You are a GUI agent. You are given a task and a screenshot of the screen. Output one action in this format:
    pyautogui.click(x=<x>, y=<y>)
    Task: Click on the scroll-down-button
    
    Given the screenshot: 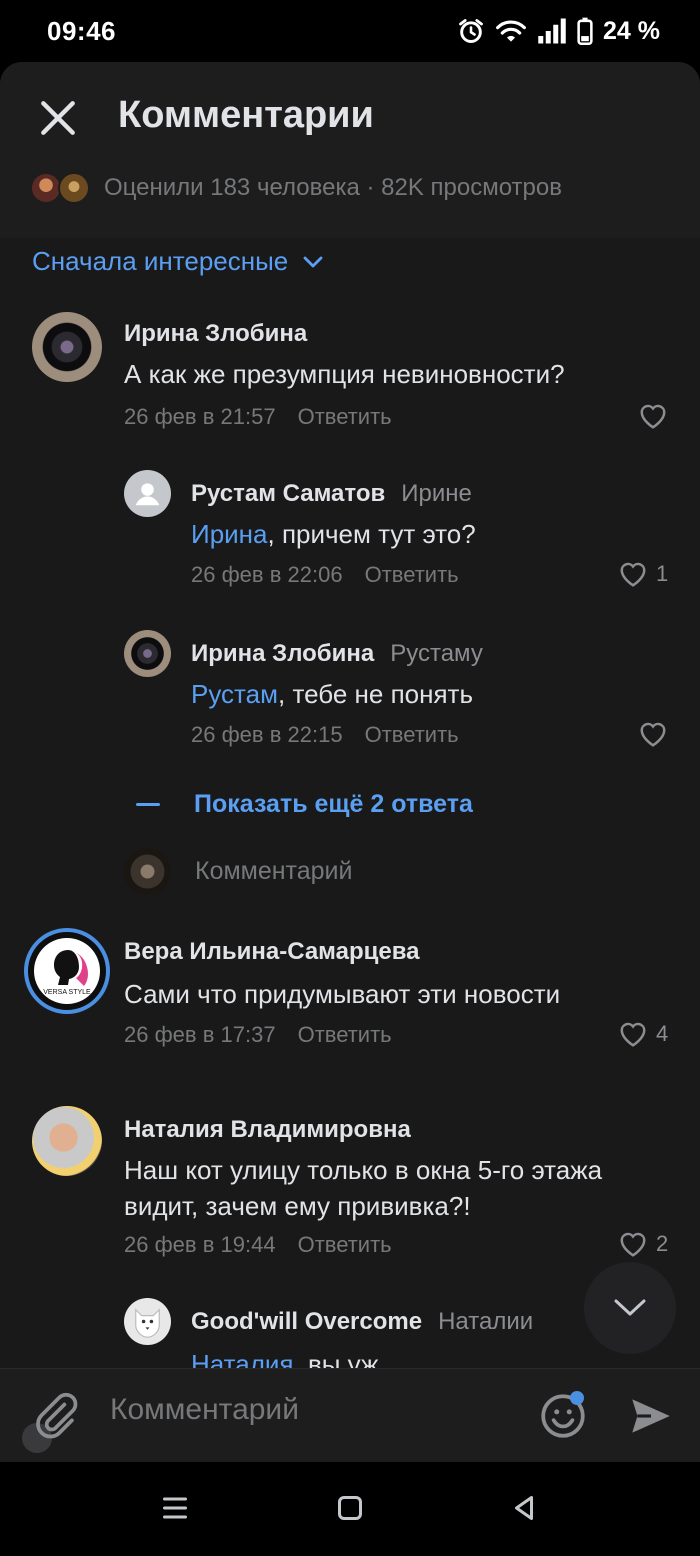 What is the action you would take?
    pyautogui.click(x=630, y=1308)
    